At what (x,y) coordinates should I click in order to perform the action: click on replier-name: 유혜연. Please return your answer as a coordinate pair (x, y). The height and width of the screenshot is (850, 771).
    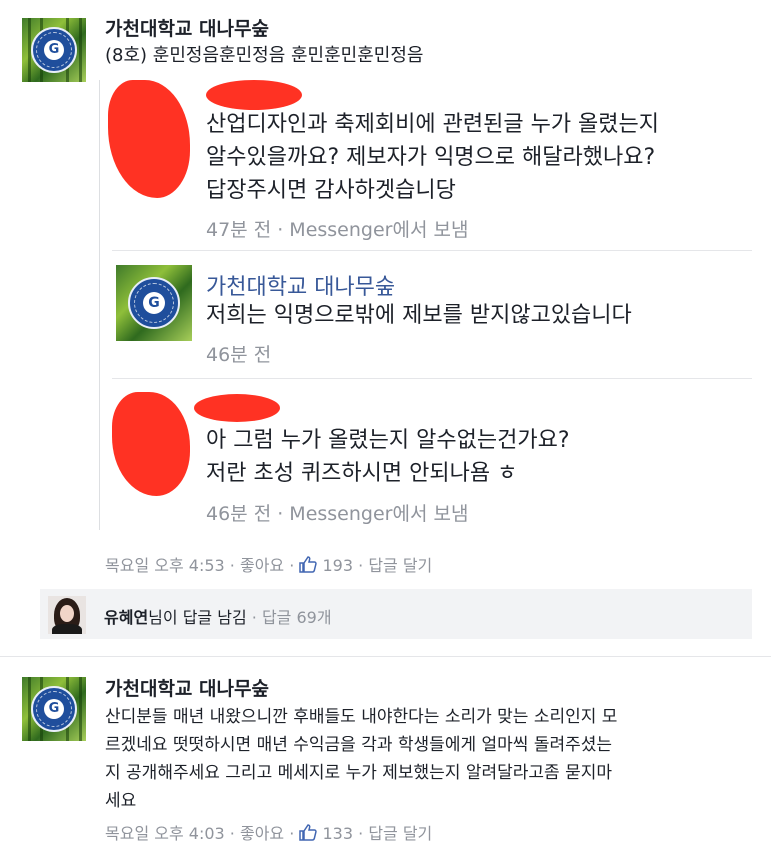
    Looking at the image, I should click on (126, 617).